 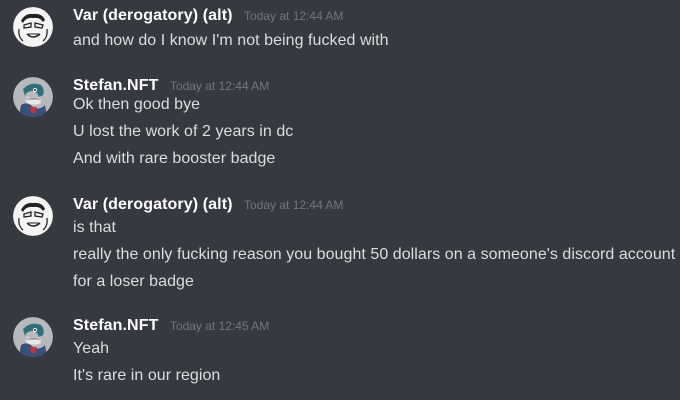 What do you see at coordinates (95, 227) in the screenshot?
I see `message-text: is that` at bounding box center [95, 227].